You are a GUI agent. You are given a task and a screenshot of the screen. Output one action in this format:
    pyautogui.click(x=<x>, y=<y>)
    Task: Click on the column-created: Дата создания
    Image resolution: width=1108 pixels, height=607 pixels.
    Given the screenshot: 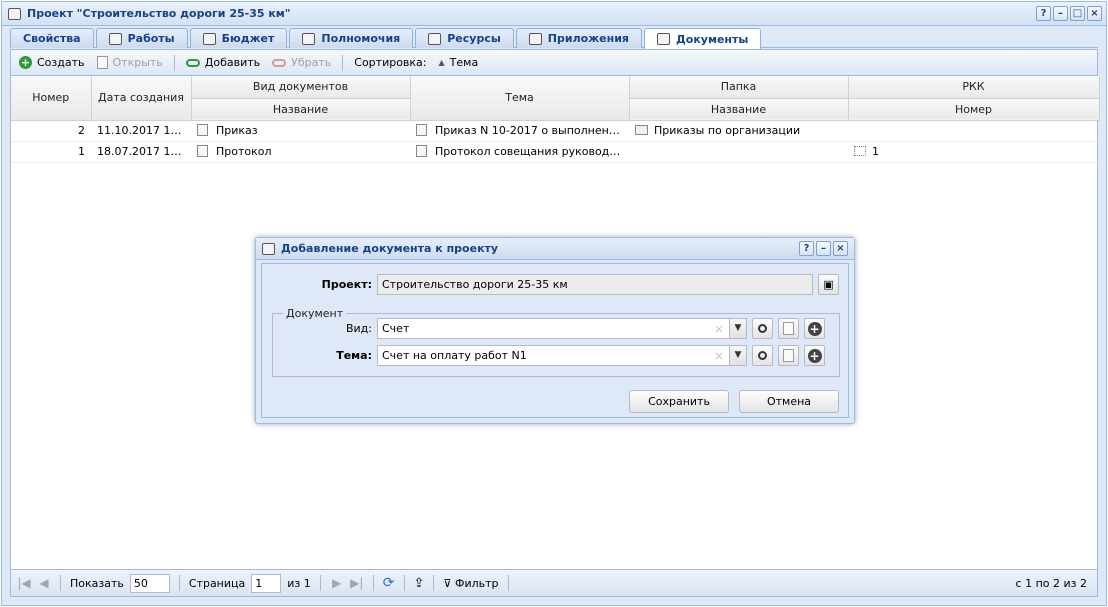 What is the action you would take?
    pyautogui.click(x=141, y=98)
    